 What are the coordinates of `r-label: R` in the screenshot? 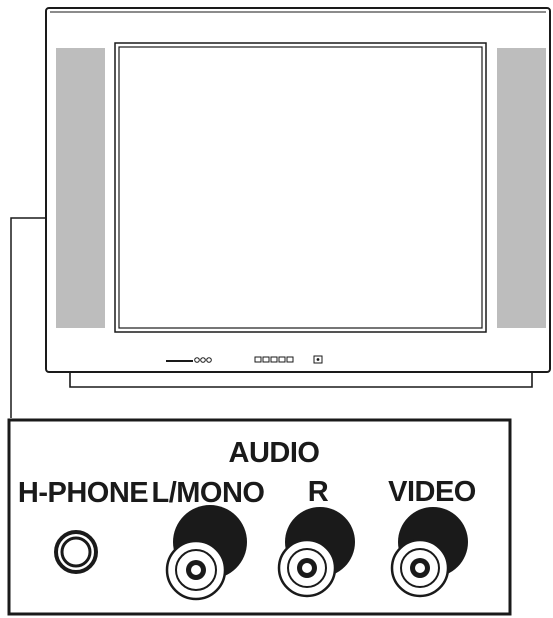 It's located at (318, 492).